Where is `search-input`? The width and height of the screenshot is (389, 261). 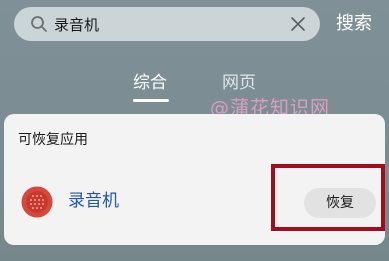 search-input is located at coordinates (169, 24).